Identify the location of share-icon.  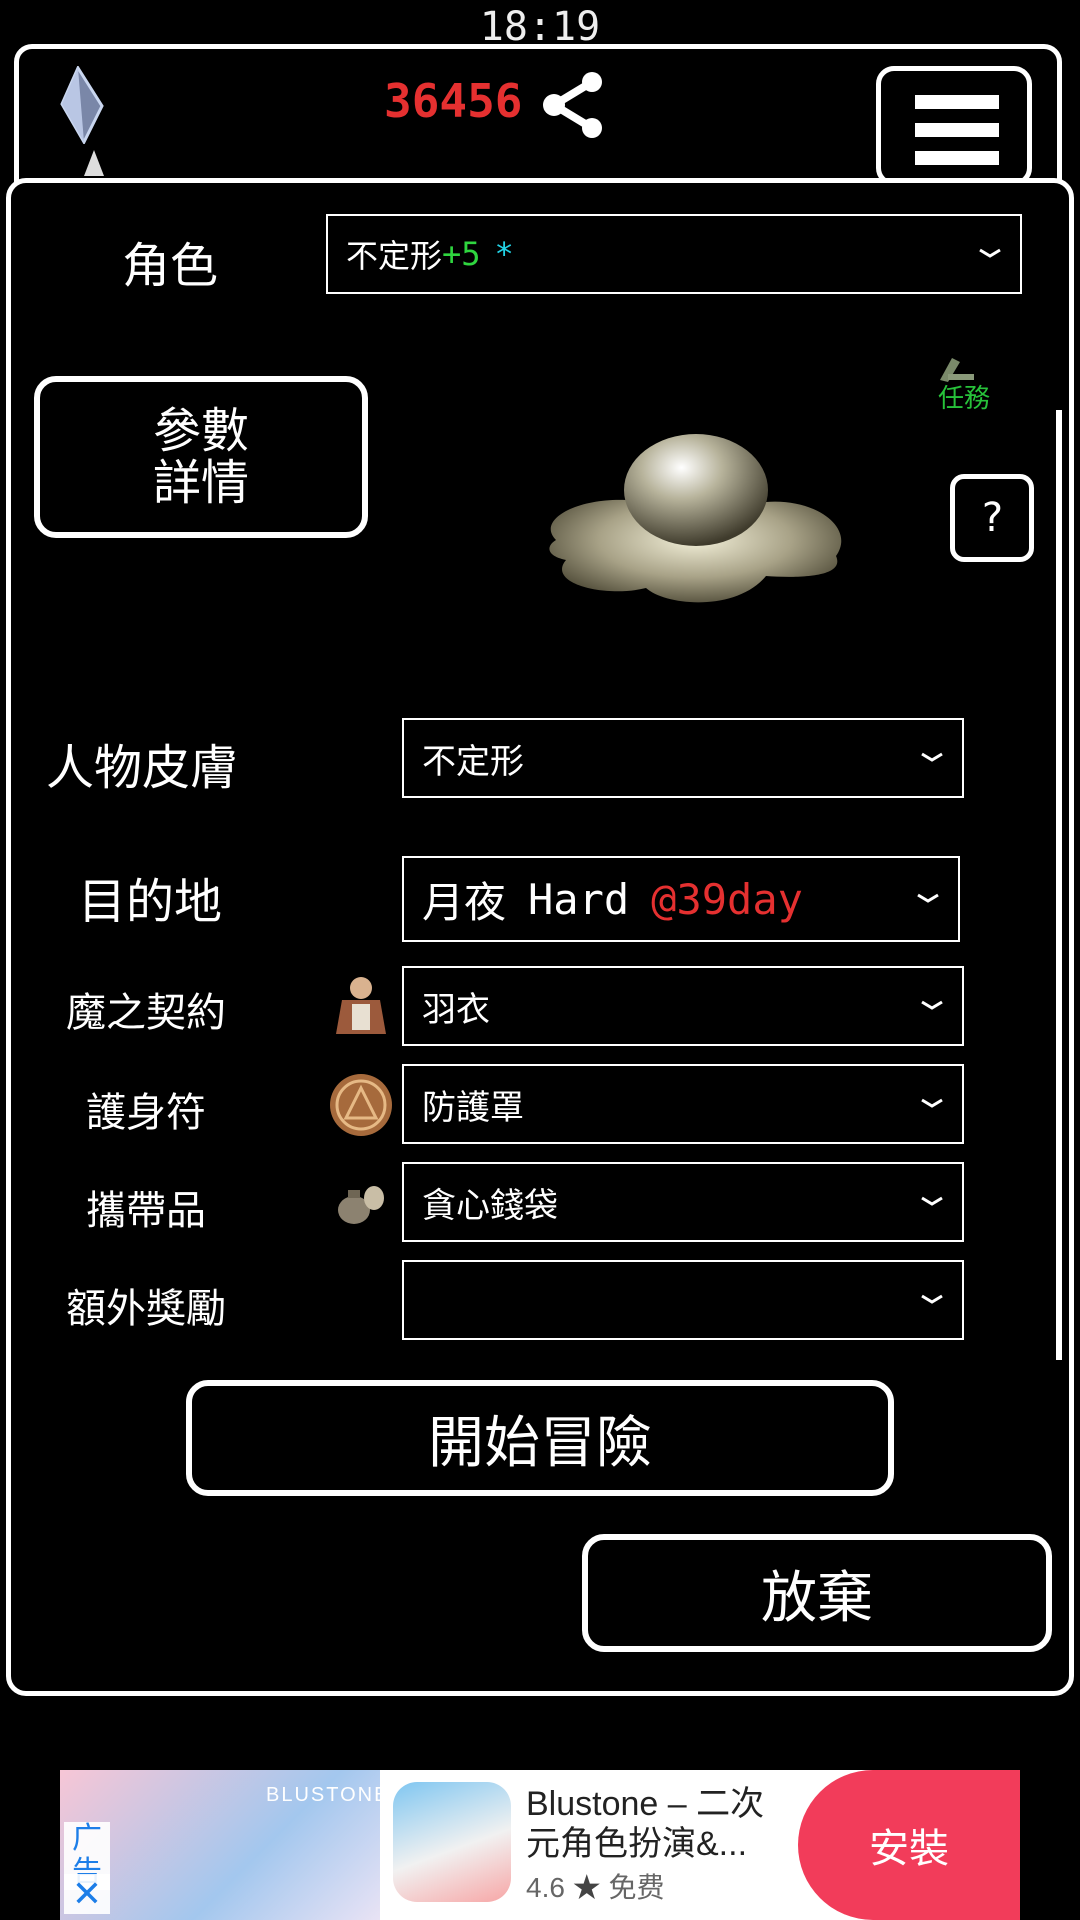
(573, 105).